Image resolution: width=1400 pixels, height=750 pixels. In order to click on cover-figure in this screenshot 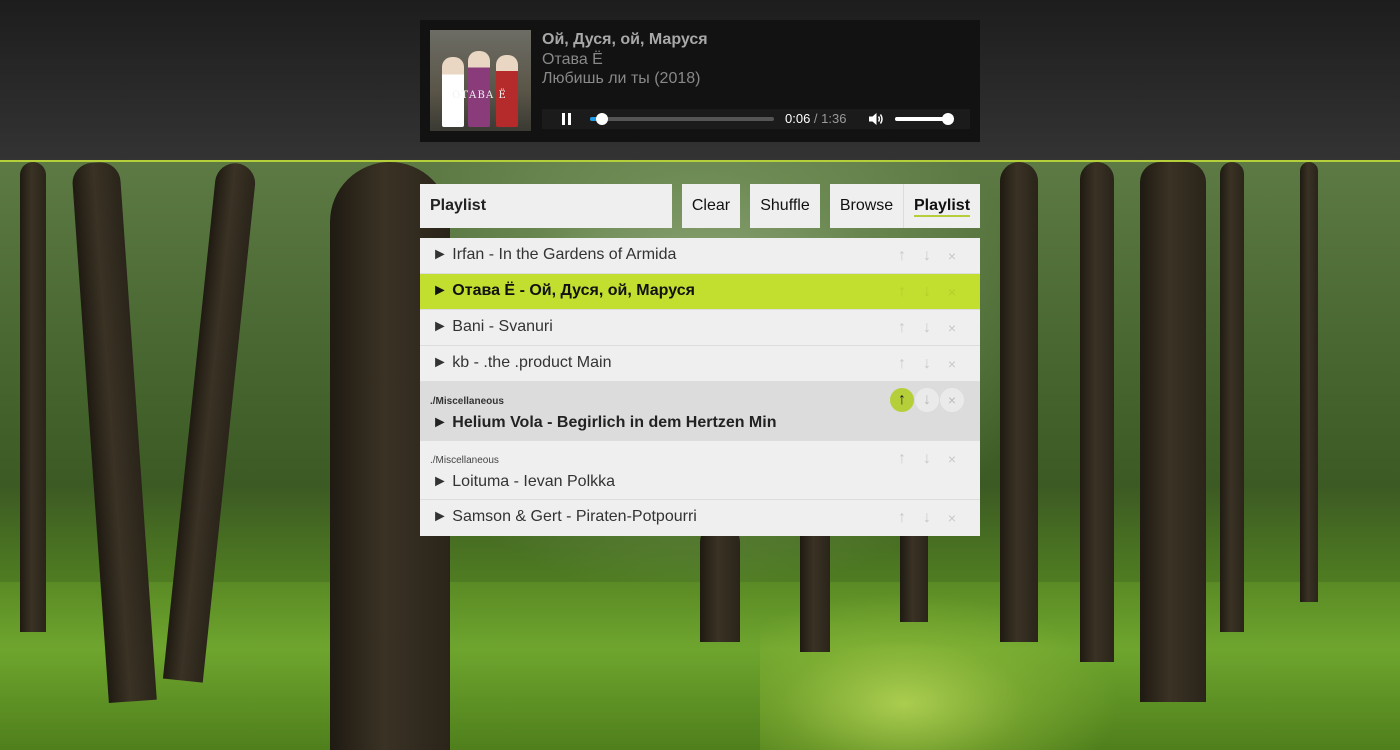, I will do `click(479, 89)`.